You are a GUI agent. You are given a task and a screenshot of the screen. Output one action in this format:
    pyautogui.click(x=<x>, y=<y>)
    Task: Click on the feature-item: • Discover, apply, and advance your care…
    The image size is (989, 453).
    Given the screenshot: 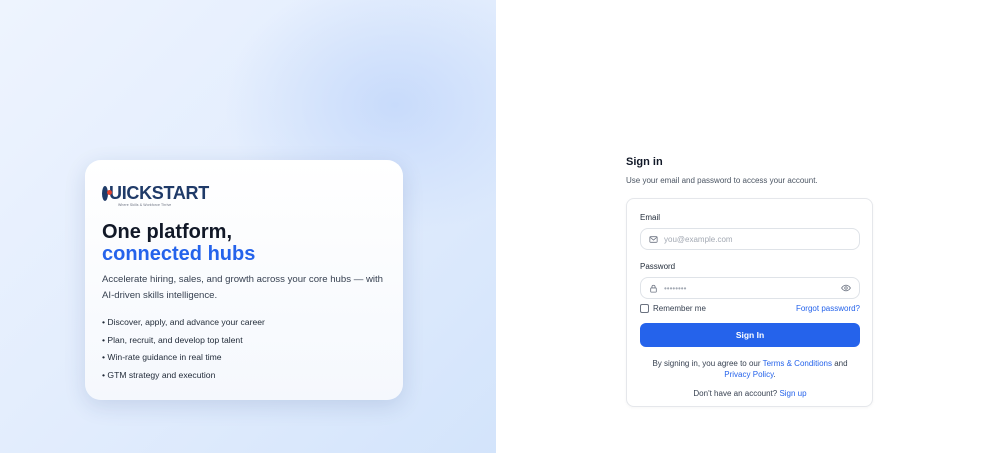 What is the action you would take?
    pyautogui.click(x=183, y=322)
    